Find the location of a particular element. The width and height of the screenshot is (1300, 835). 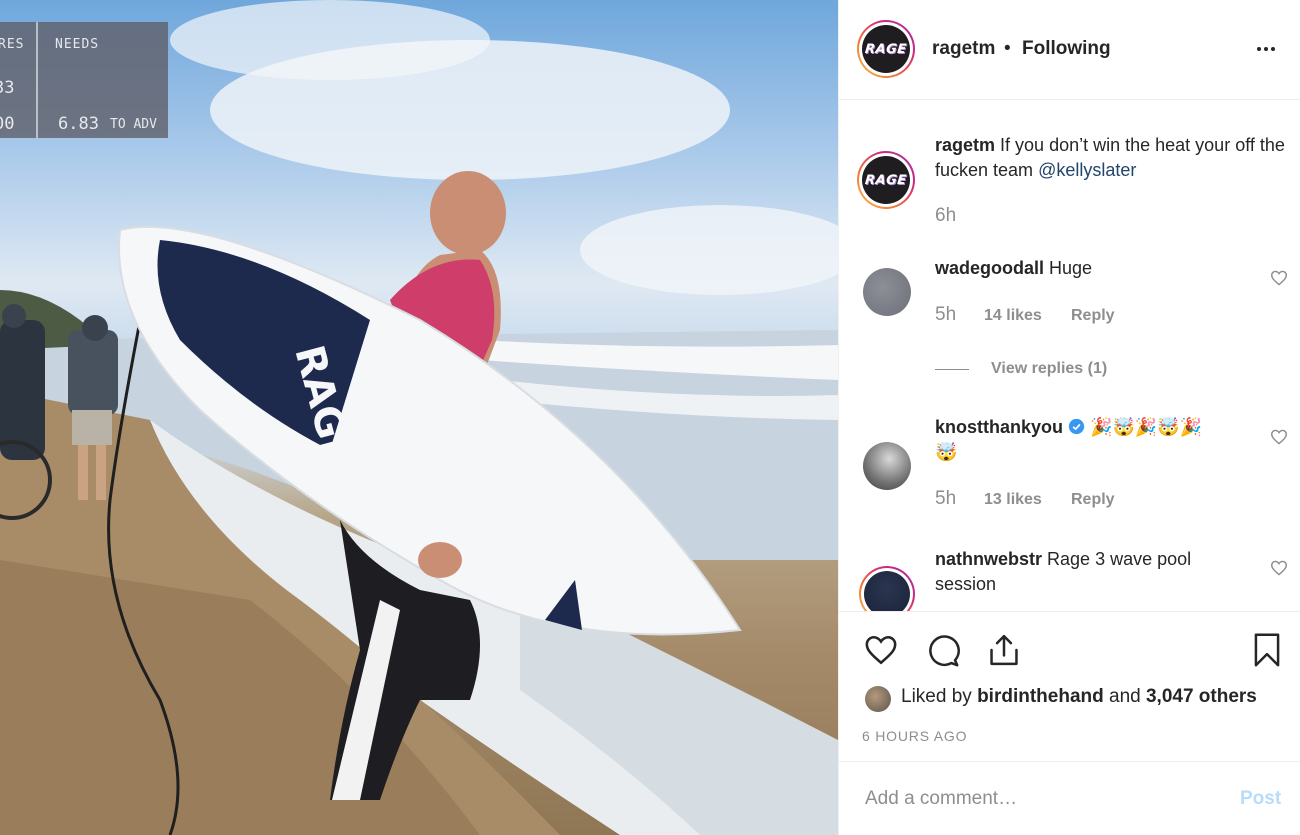

liked-by-prefix: Liked by is located at coordinates (936, 696).